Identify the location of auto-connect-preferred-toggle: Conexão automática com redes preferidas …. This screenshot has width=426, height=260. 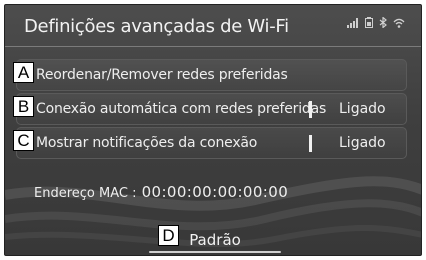
(211, 109).